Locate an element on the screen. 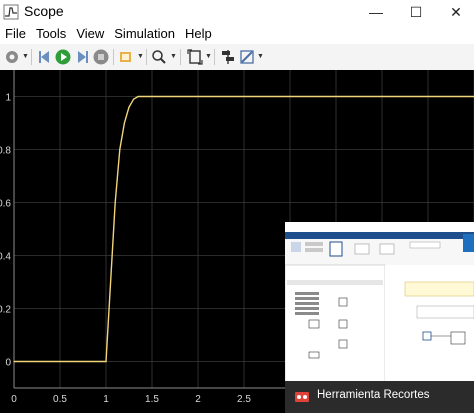 The width and height of the screenshot is (474, 413). minimize-icon: — is located at coordinates (376, 12).